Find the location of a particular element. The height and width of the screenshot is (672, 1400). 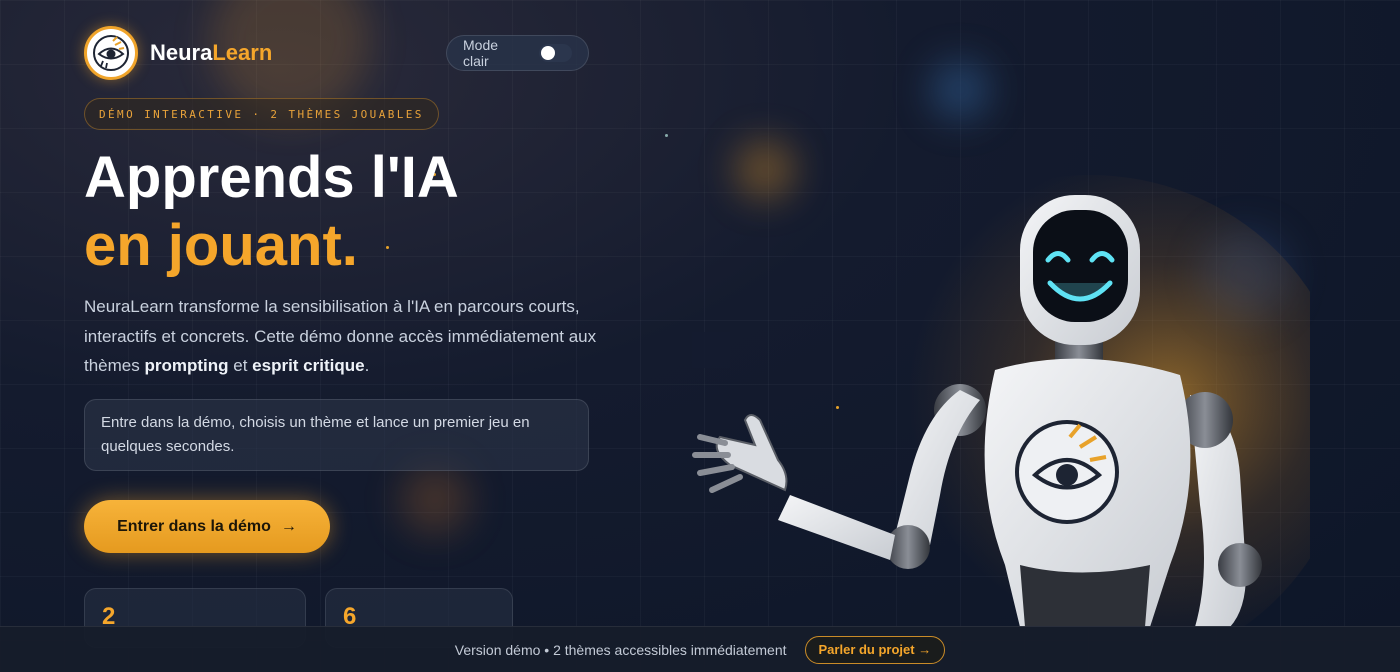

robot-elbow-right is located at coordinates (1240, 565).